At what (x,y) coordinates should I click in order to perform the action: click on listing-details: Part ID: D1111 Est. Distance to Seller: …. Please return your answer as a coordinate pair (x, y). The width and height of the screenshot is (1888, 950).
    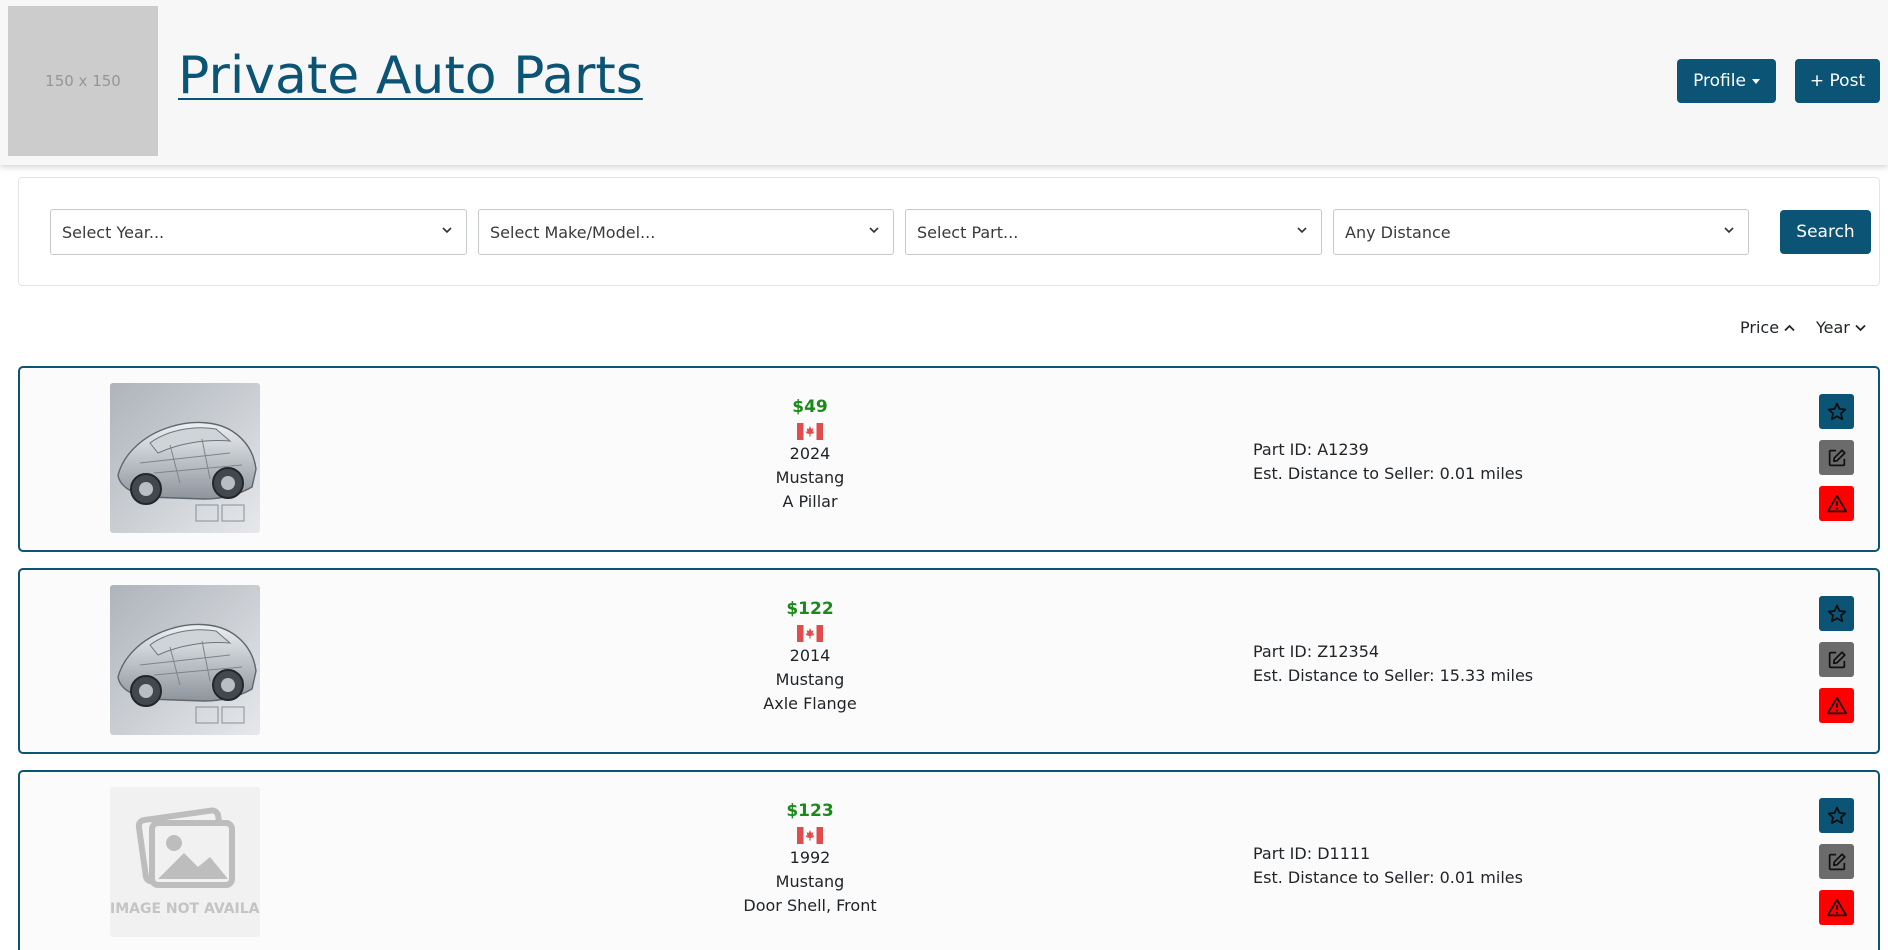
    Looking at the image, I should click on (1388, 866).